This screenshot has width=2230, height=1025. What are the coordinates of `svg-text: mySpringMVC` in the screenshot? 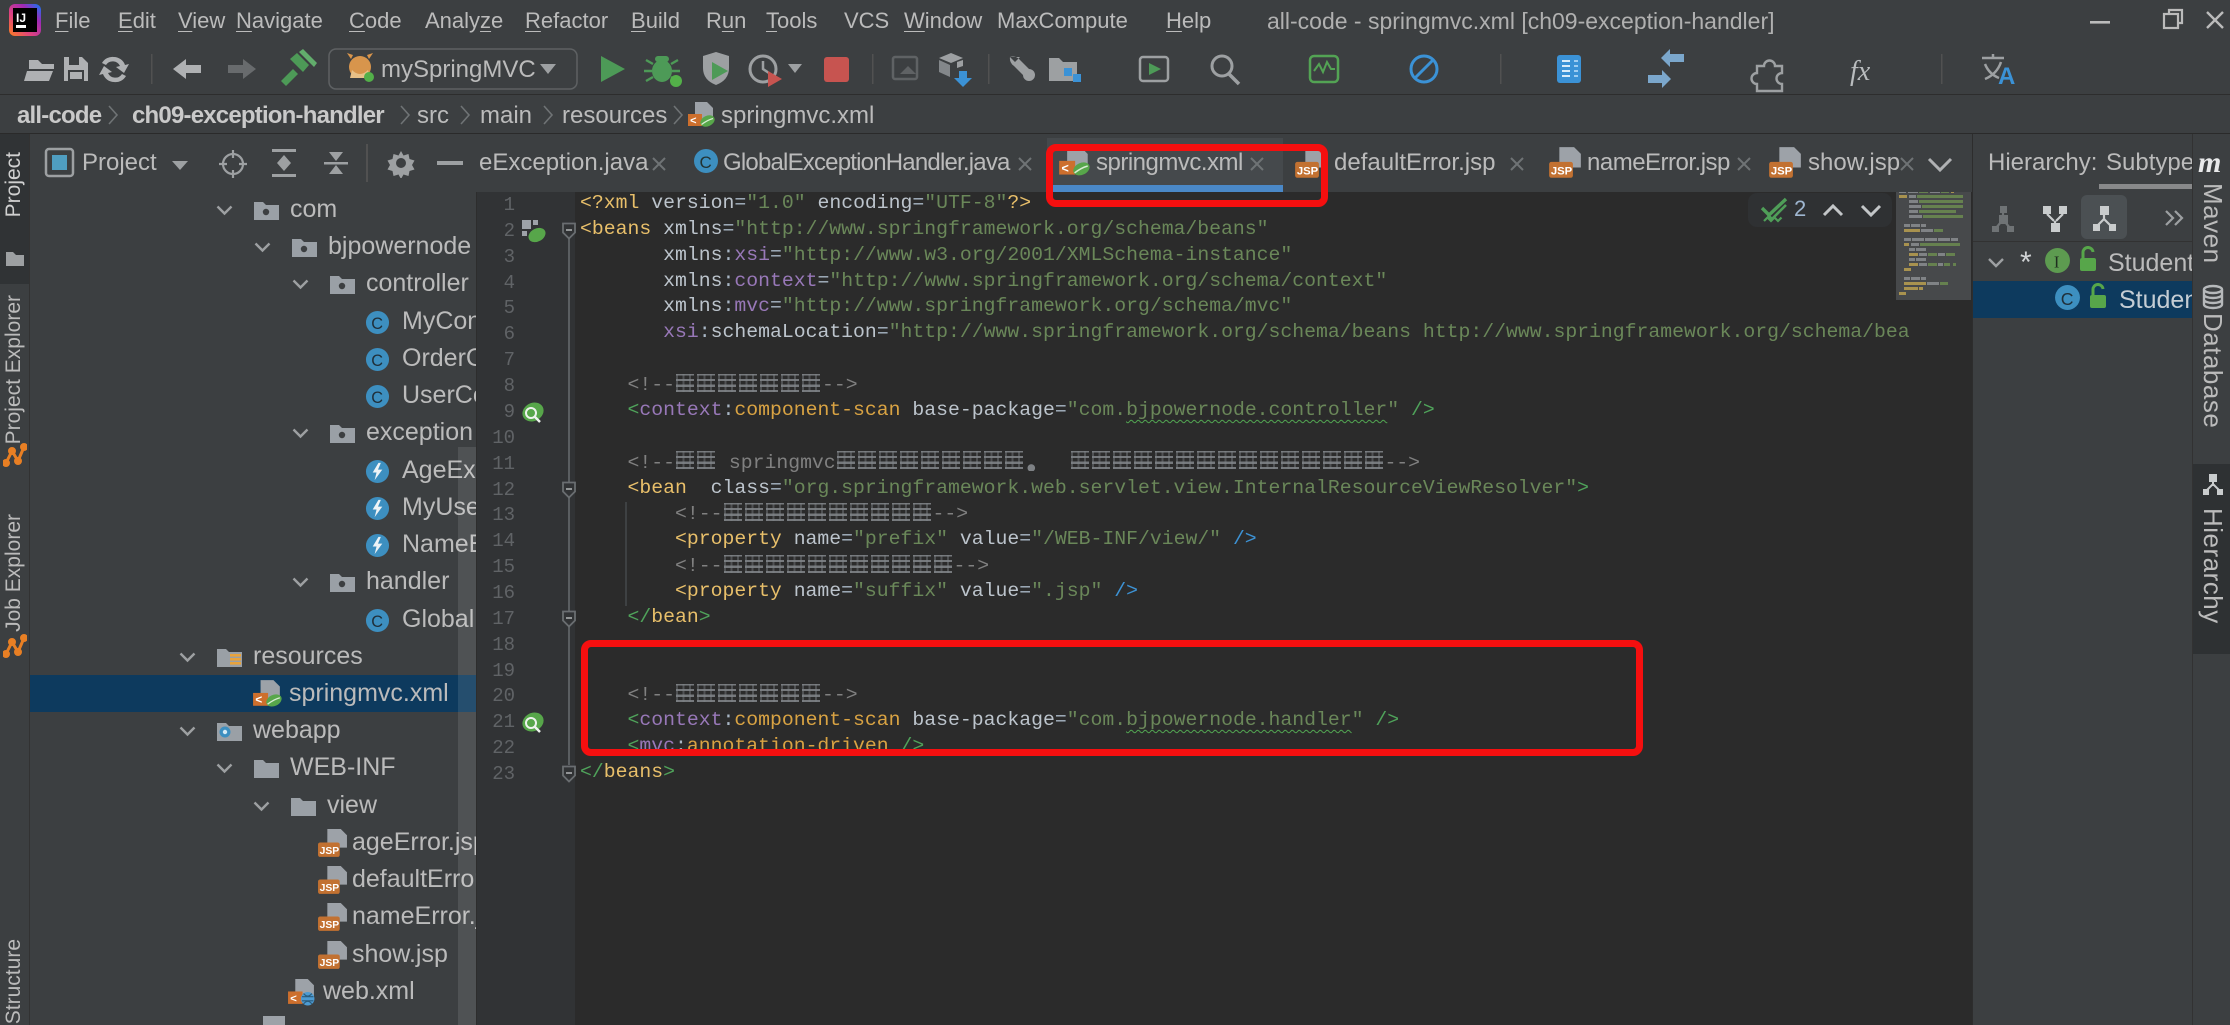 It's located at (458, 69).